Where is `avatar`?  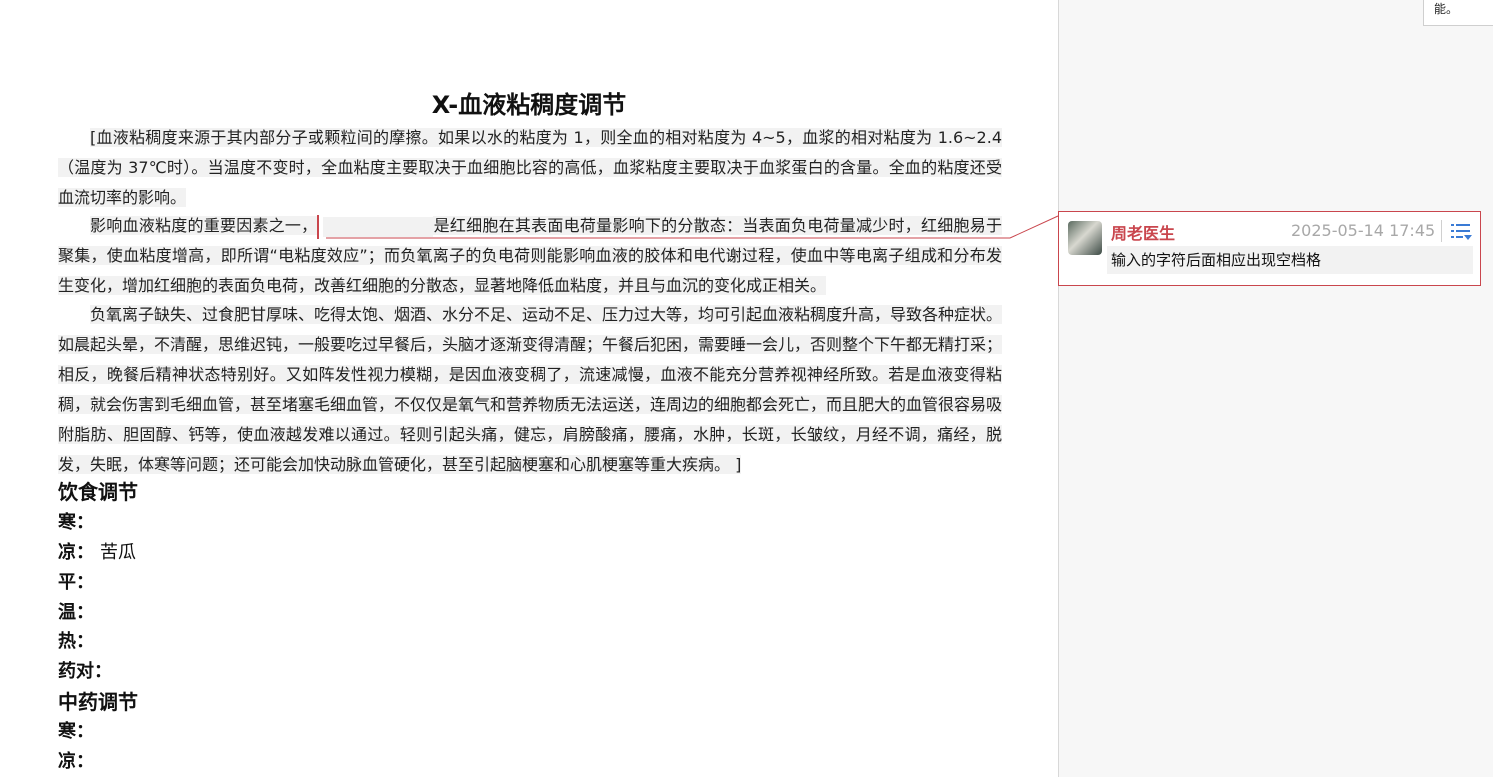
avatar is located at coordinates (1085, 238).